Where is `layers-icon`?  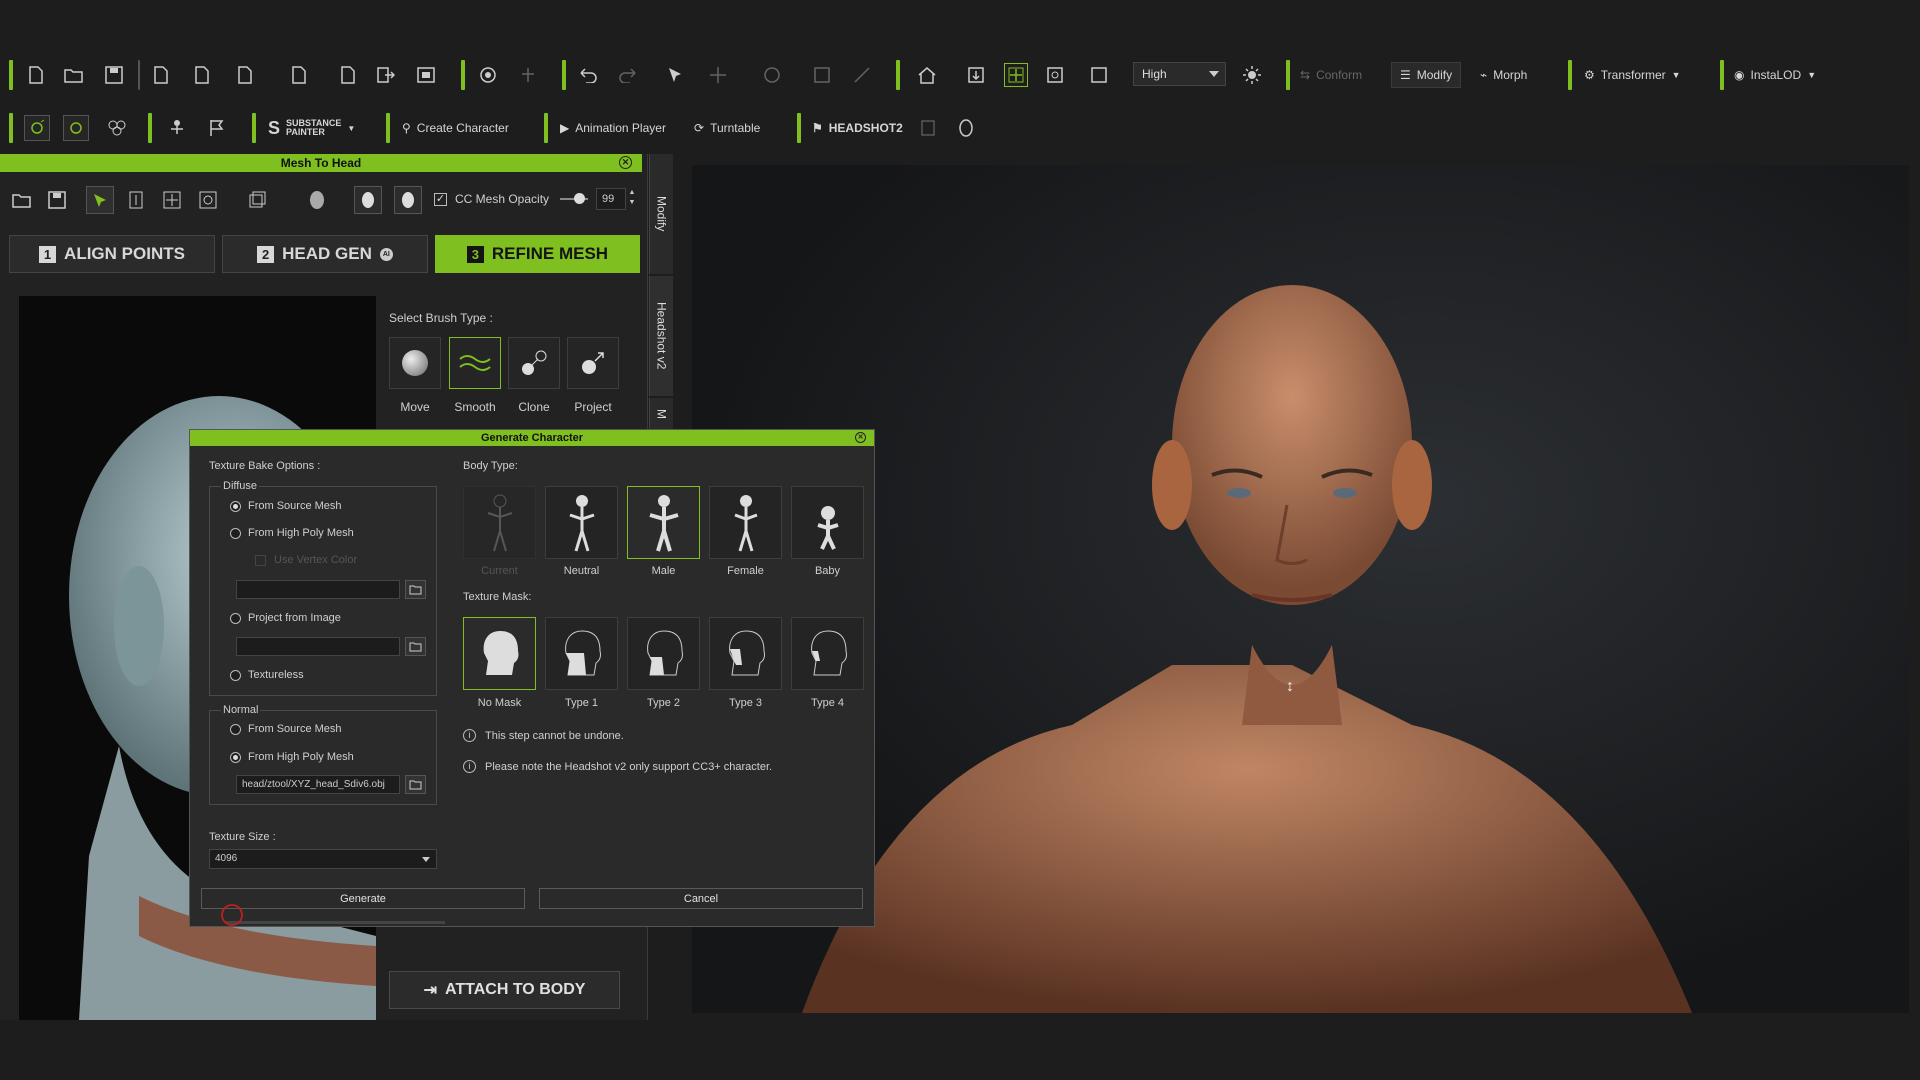 layers-icon is located at coordinates (257, 200).